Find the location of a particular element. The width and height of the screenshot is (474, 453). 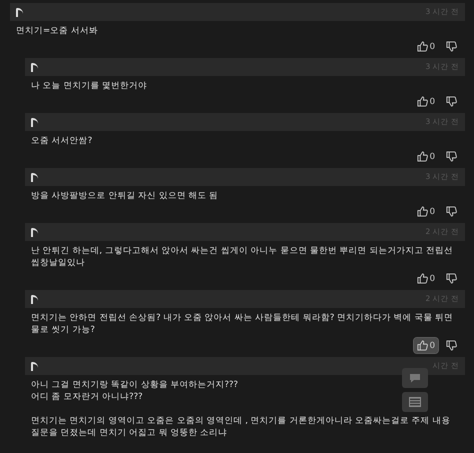

comment-text: 아니 그걸 면치기랑 똑같이 상황을 부여하는거지??? is located at coordinates (134, 385).